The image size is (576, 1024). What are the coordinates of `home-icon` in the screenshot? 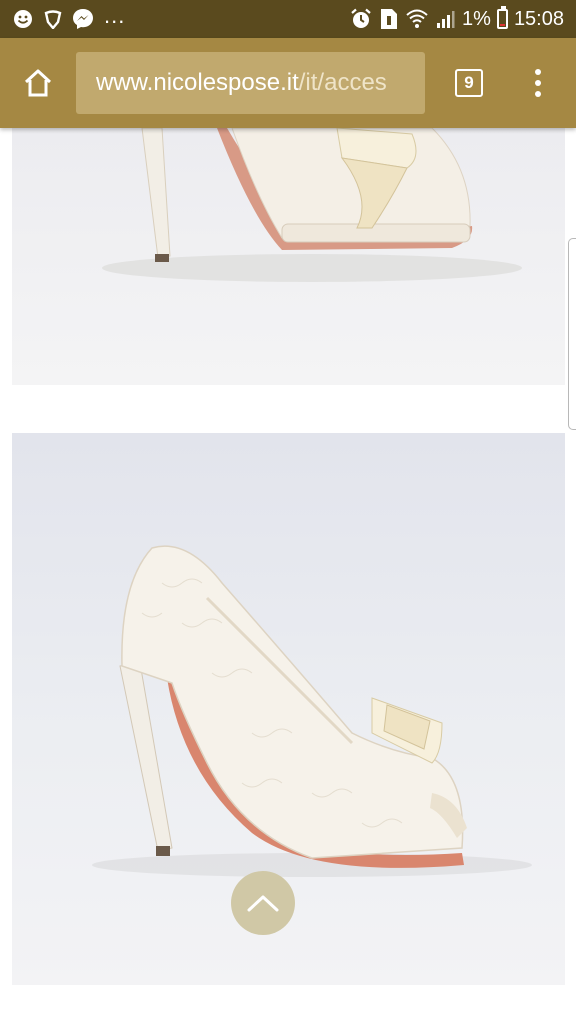 It's located at (38, 83).